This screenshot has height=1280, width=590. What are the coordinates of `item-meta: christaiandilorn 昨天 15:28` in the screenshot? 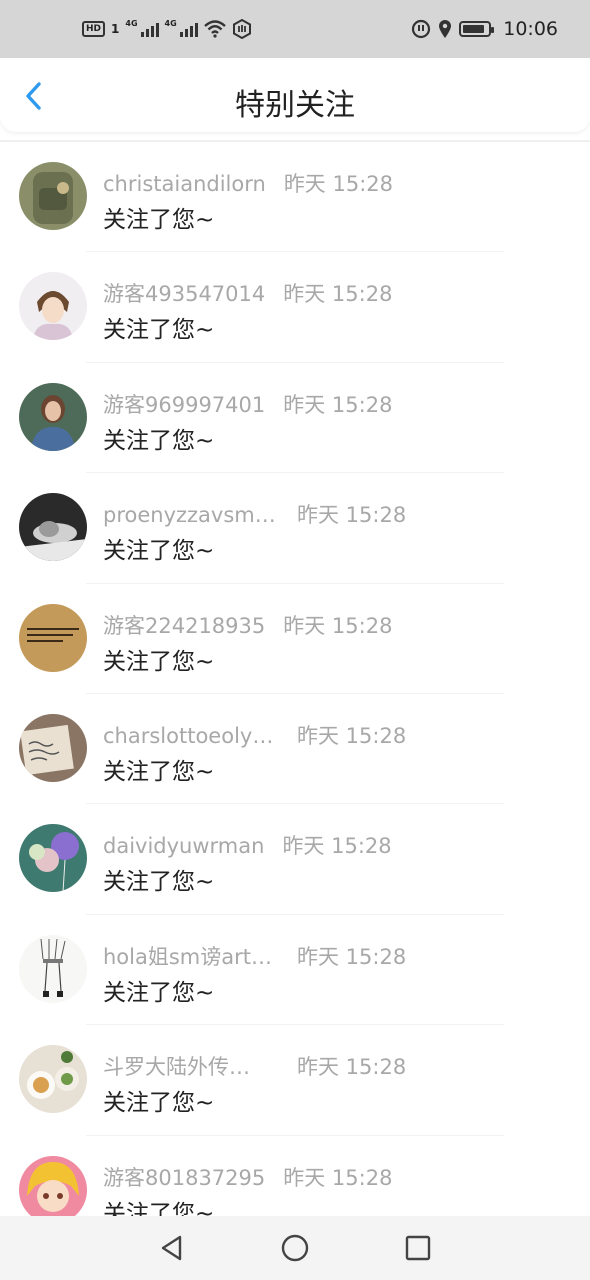 It's located at (248, 183).